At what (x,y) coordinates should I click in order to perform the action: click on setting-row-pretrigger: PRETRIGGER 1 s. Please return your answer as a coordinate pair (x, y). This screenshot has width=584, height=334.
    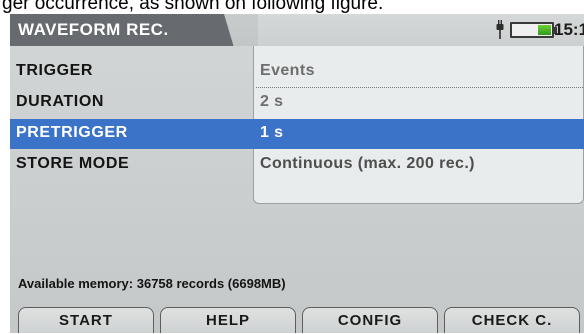
    Looking at the image, I should click on (297, 134).